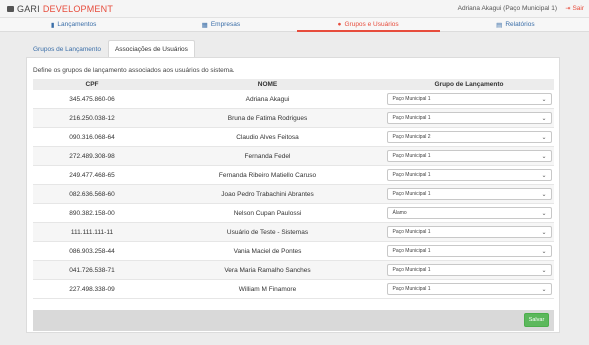  I want to click on save-button: Salvar, so click(536, 320).